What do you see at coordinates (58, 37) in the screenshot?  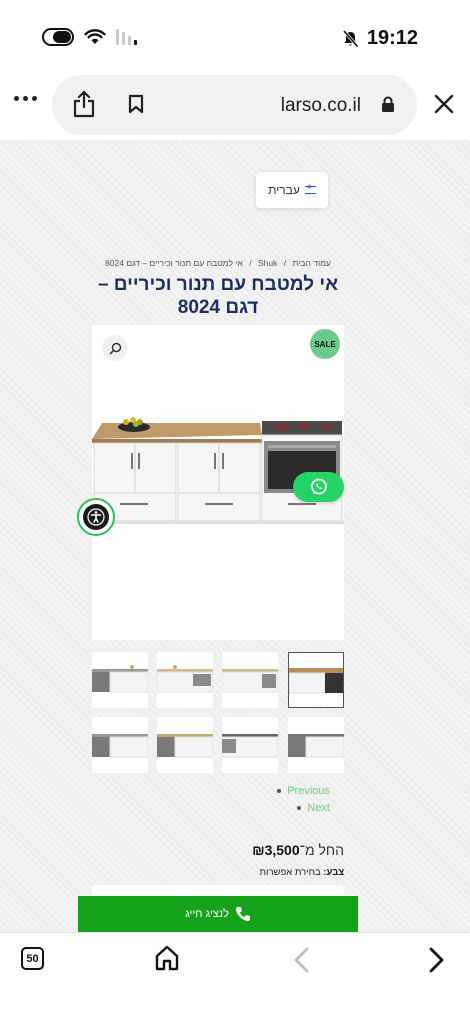 I see `toggle-icon` at bounding box center [58, 37].